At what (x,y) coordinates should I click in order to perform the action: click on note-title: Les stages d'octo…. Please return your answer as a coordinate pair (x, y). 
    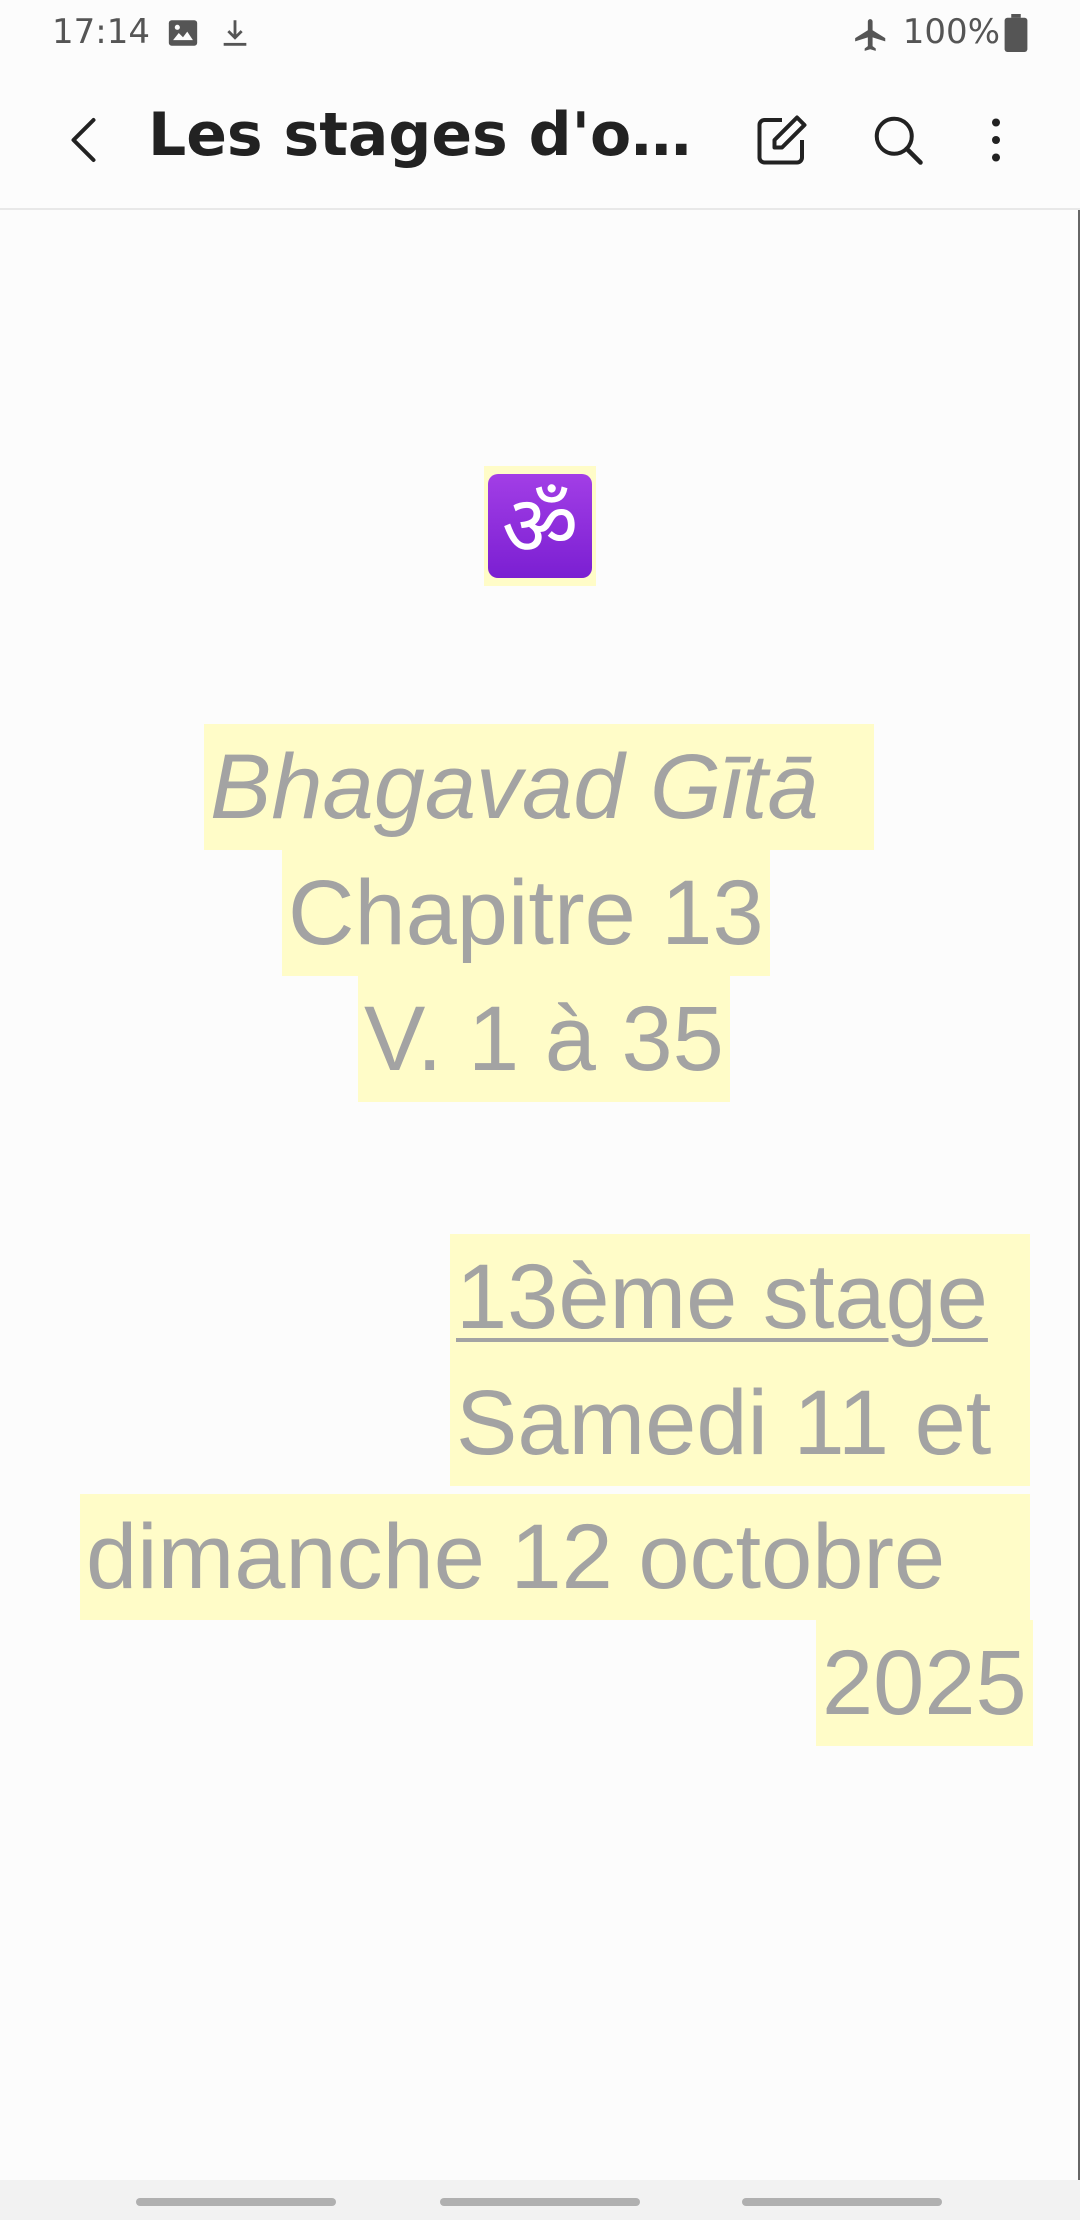
    Looking at the image, I should click on (428, 135).